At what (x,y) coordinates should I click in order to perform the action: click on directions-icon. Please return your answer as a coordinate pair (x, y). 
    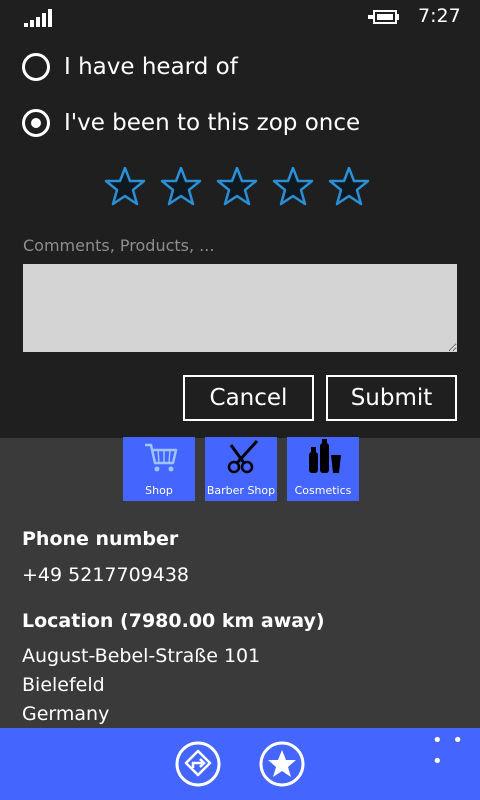
    Looking at the image, I should click on (198, 764).